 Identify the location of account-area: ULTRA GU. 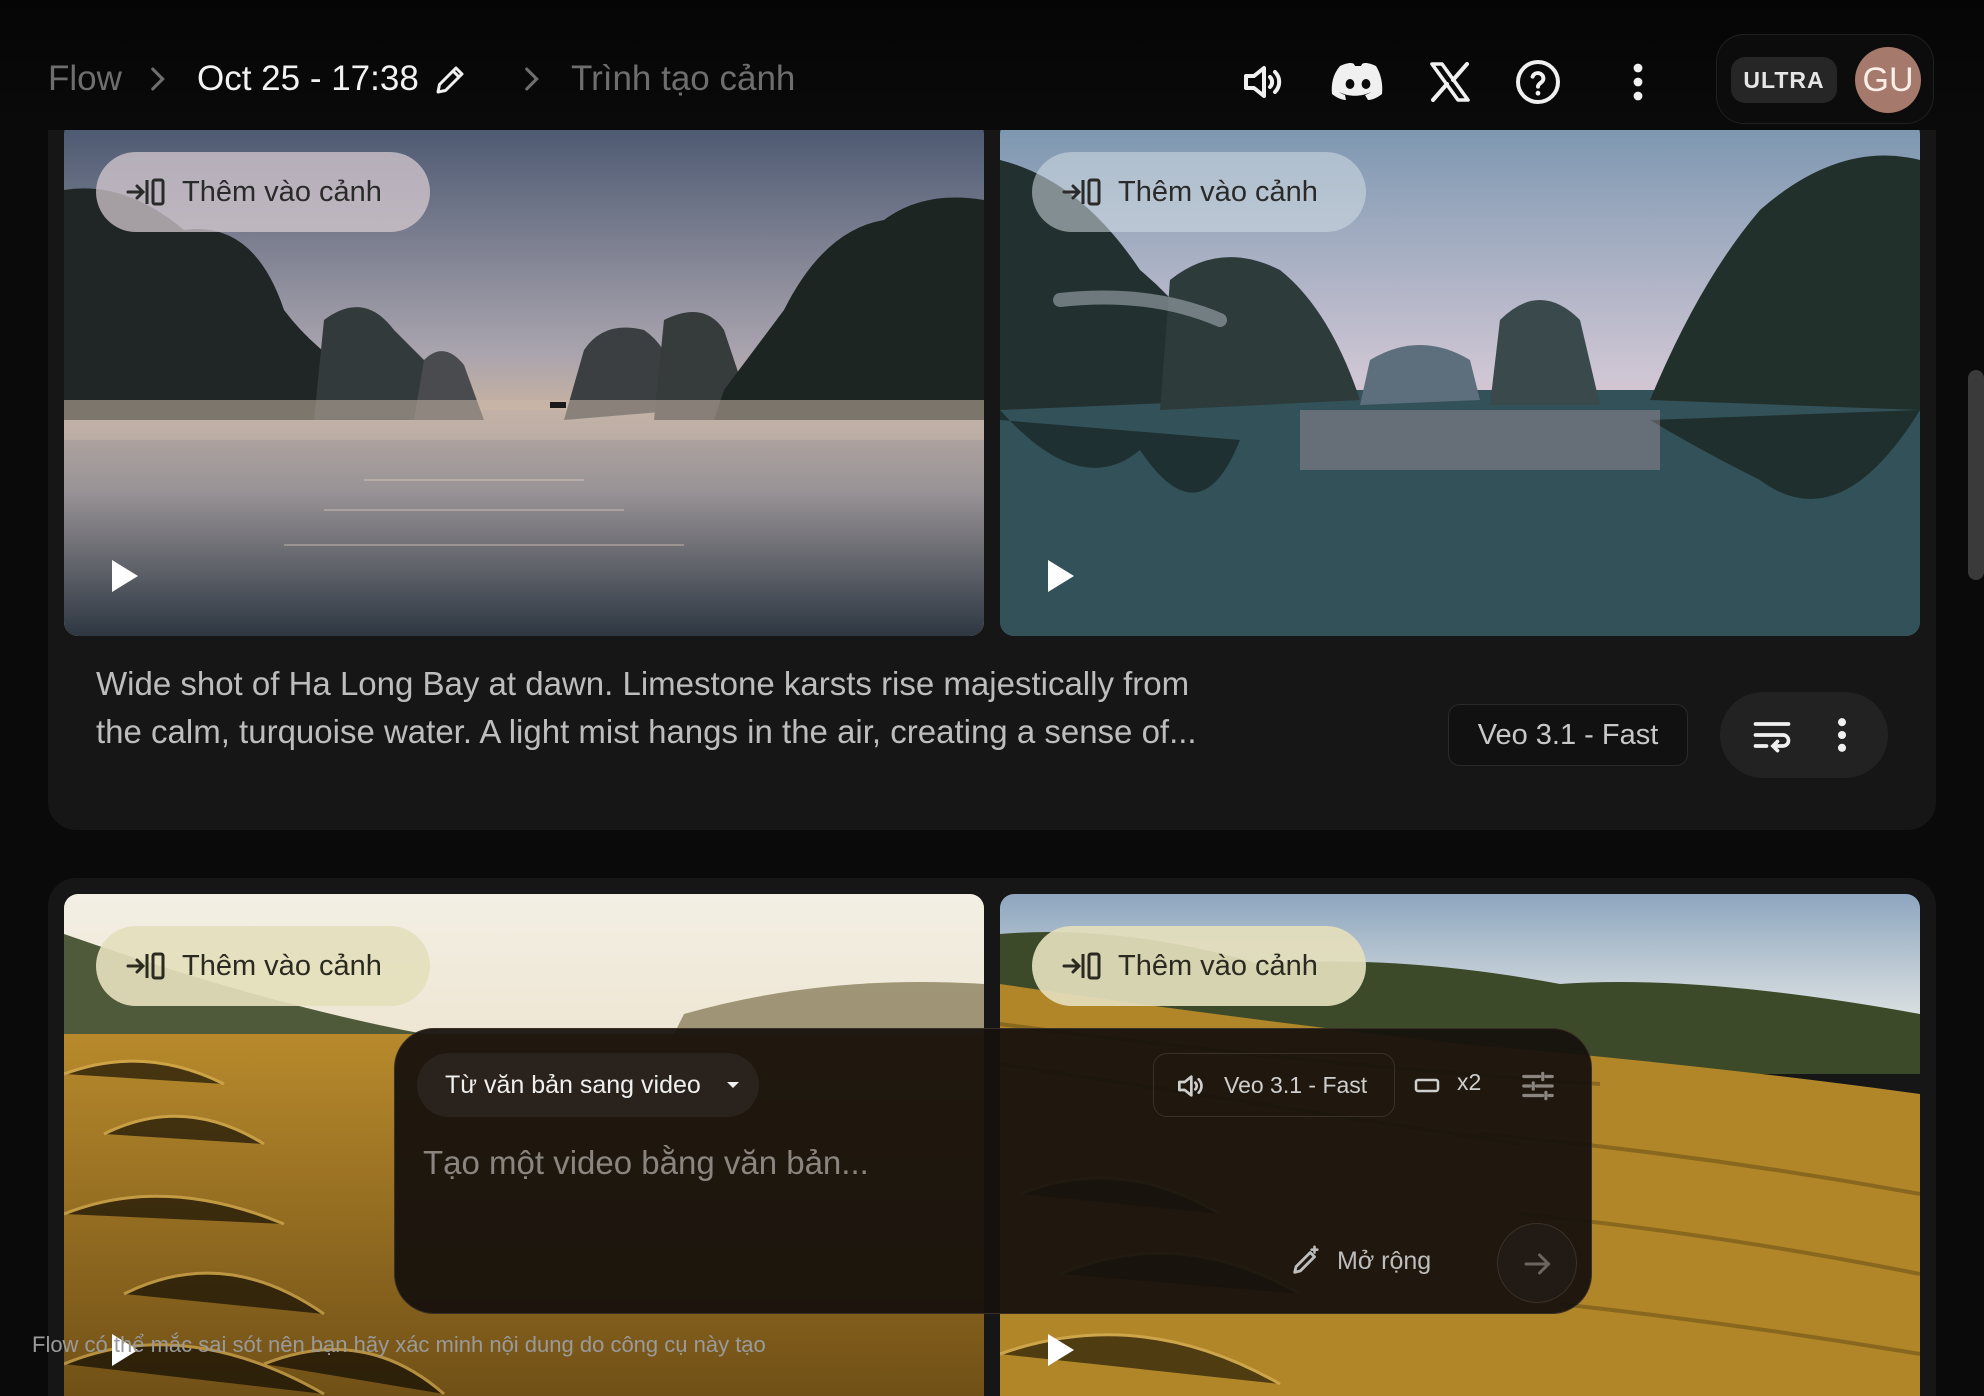
(1825, 79).